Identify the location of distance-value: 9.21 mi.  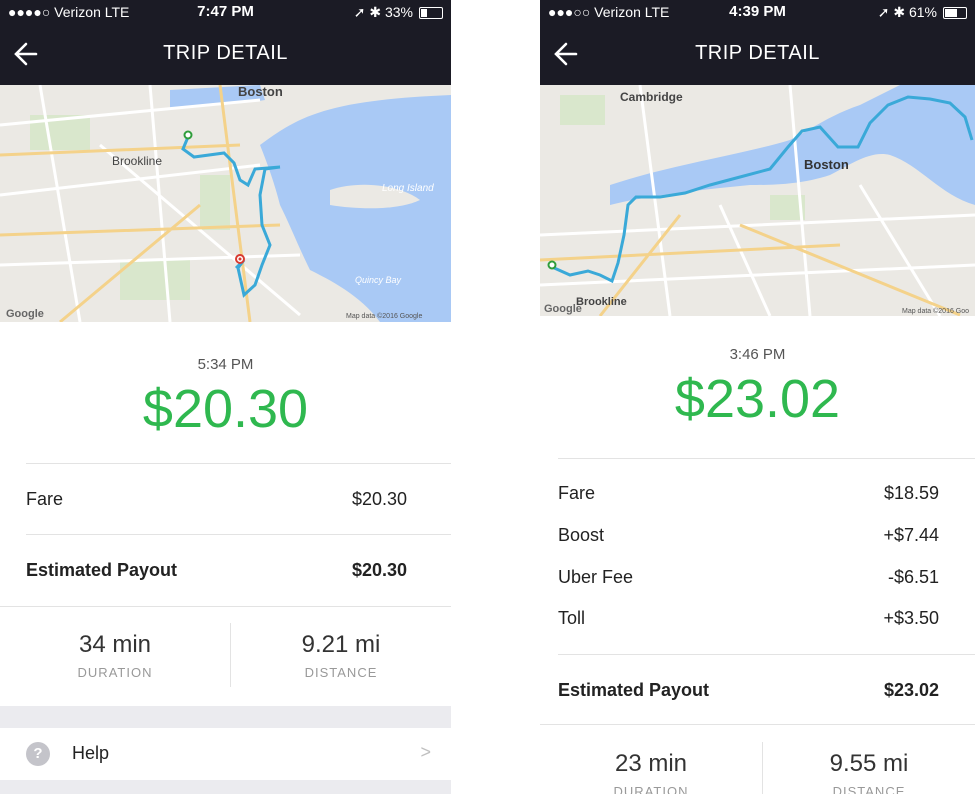
(341, 644).